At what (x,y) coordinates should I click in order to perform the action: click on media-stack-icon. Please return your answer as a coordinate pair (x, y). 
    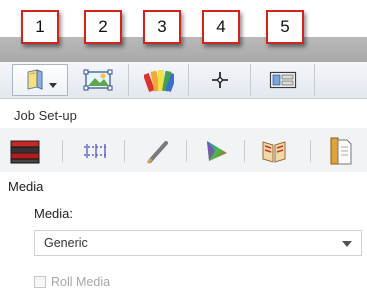
    Looking at the image, I should click on (25, 152).